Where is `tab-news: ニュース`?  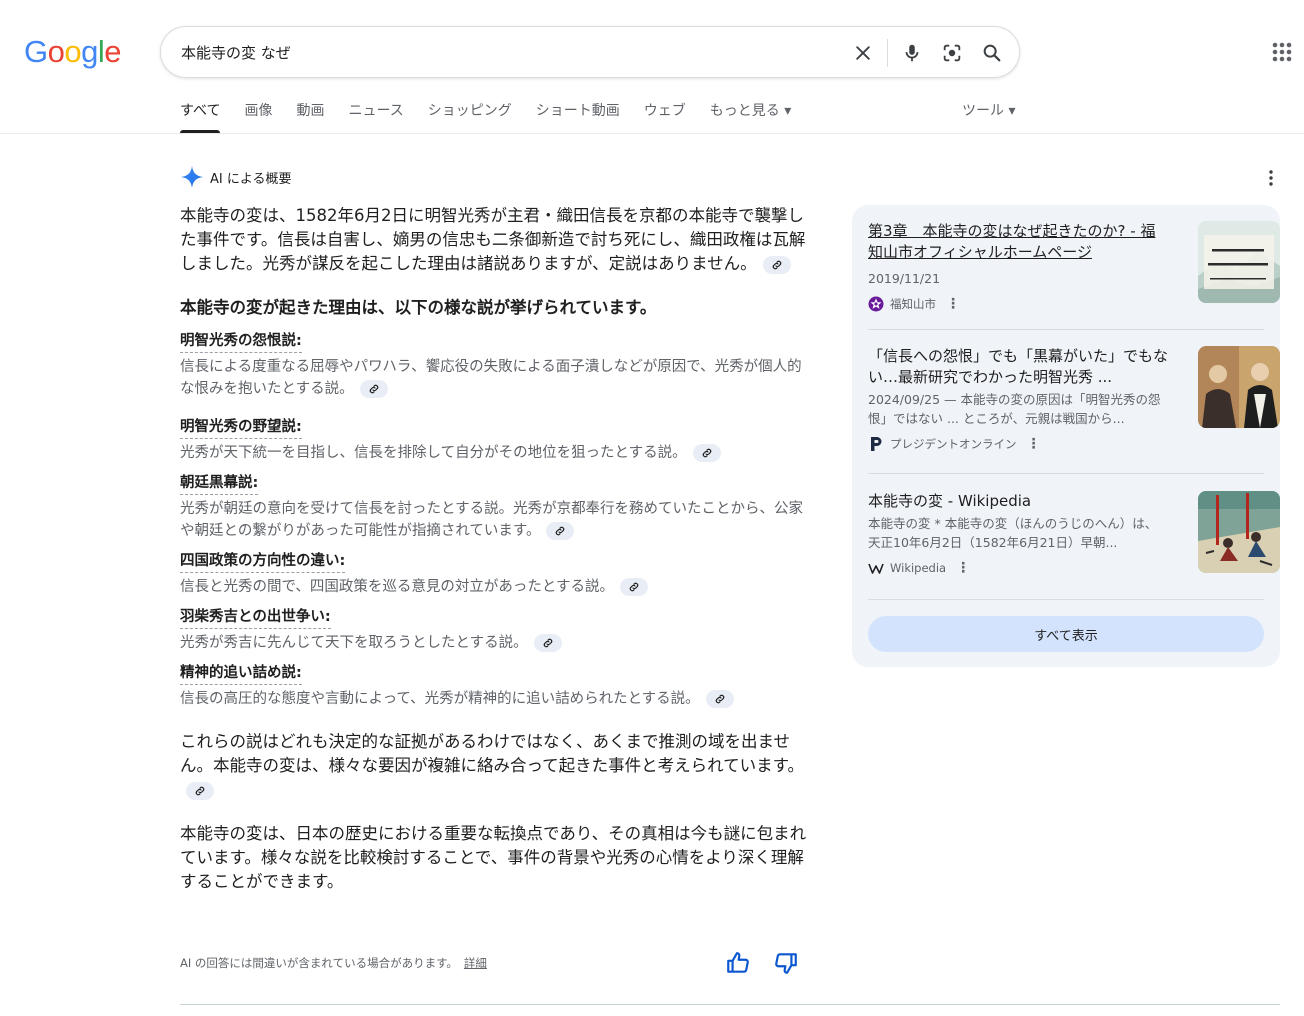 tab-news: ニュース is located at coordinates (375, 117).